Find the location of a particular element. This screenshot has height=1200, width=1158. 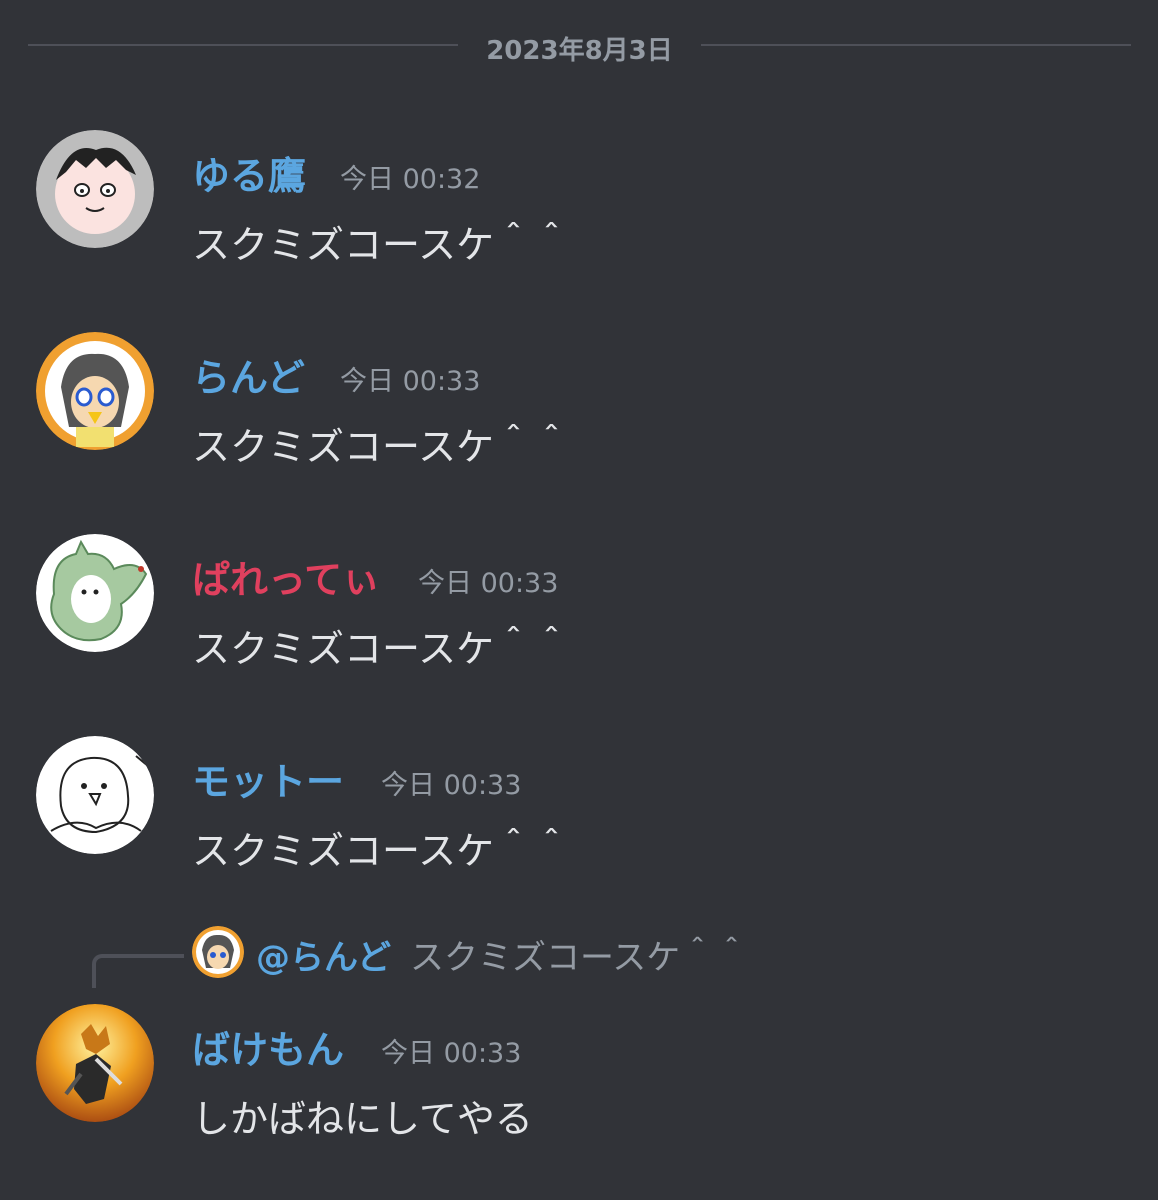

date-divider: 2023年8月3日 is located at coordinates (579, 45).